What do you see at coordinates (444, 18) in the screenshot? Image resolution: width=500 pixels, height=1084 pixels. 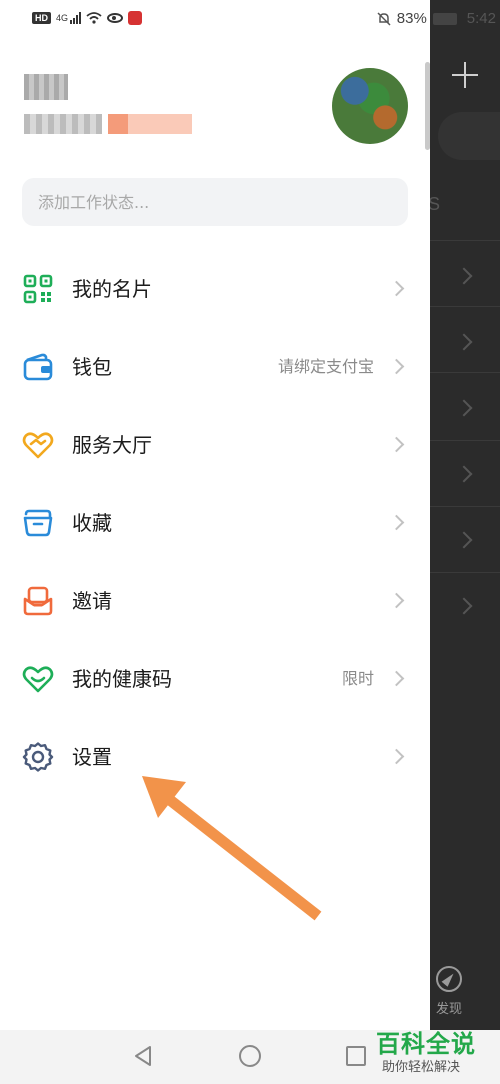 I see `battery-icon` at bounding box center [444, 18].